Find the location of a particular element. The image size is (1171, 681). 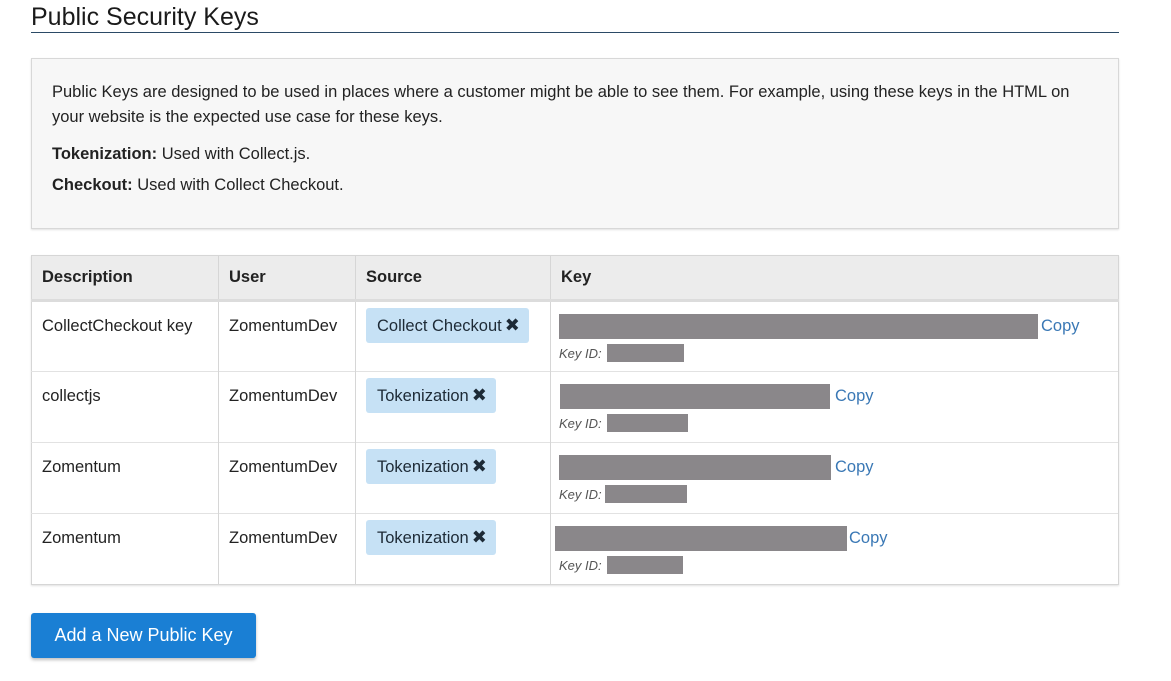

header-description: Description is located at coordinates (125, 278).